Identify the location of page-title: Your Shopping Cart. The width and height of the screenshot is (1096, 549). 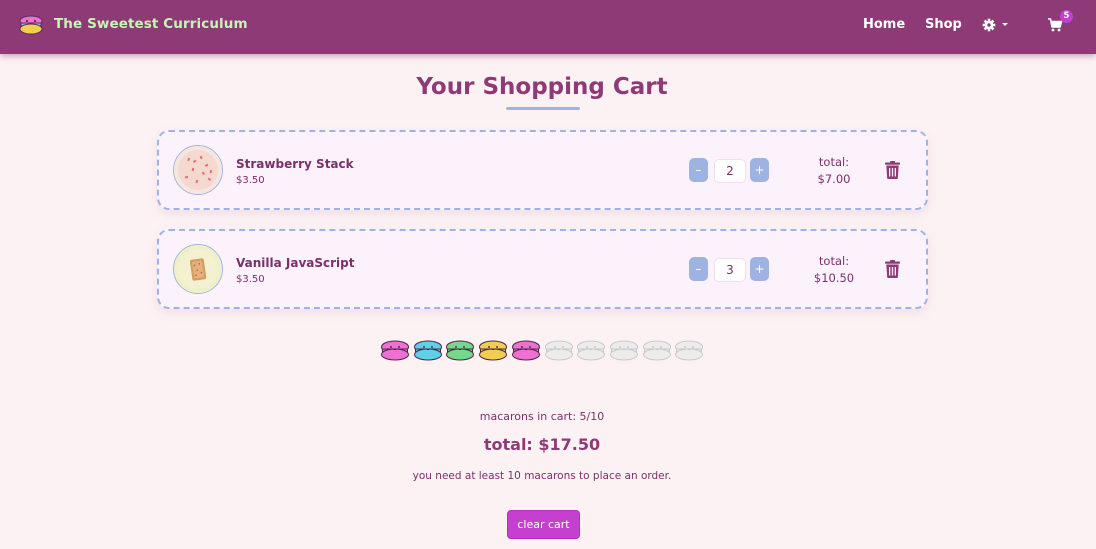
(542, 87).